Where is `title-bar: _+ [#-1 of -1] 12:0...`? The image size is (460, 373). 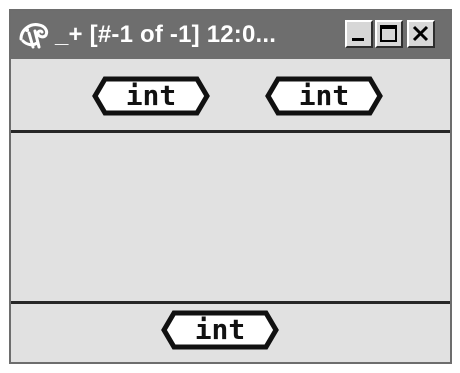 title-bar: _+ [#-1 of -1] 12:0... is located at coordinates (230, 35).